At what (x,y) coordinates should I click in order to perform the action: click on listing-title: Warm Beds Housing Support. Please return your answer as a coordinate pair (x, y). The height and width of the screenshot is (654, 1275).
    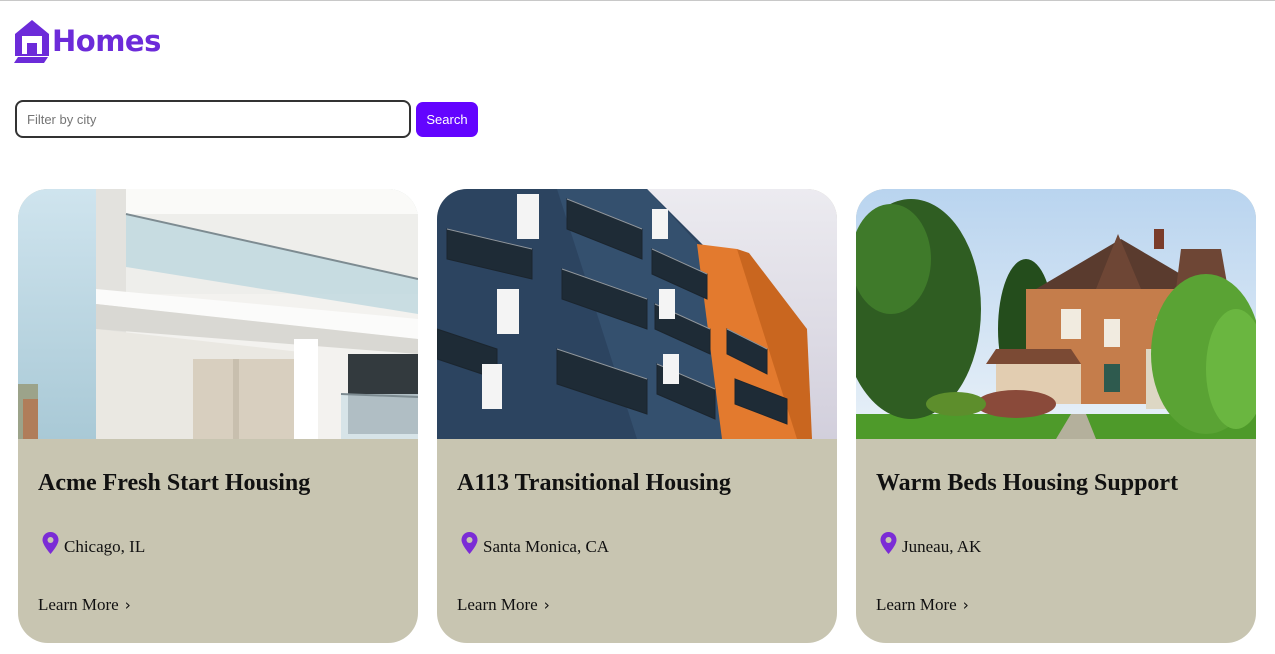
    Looking at the image, I should click on (1027, 483).